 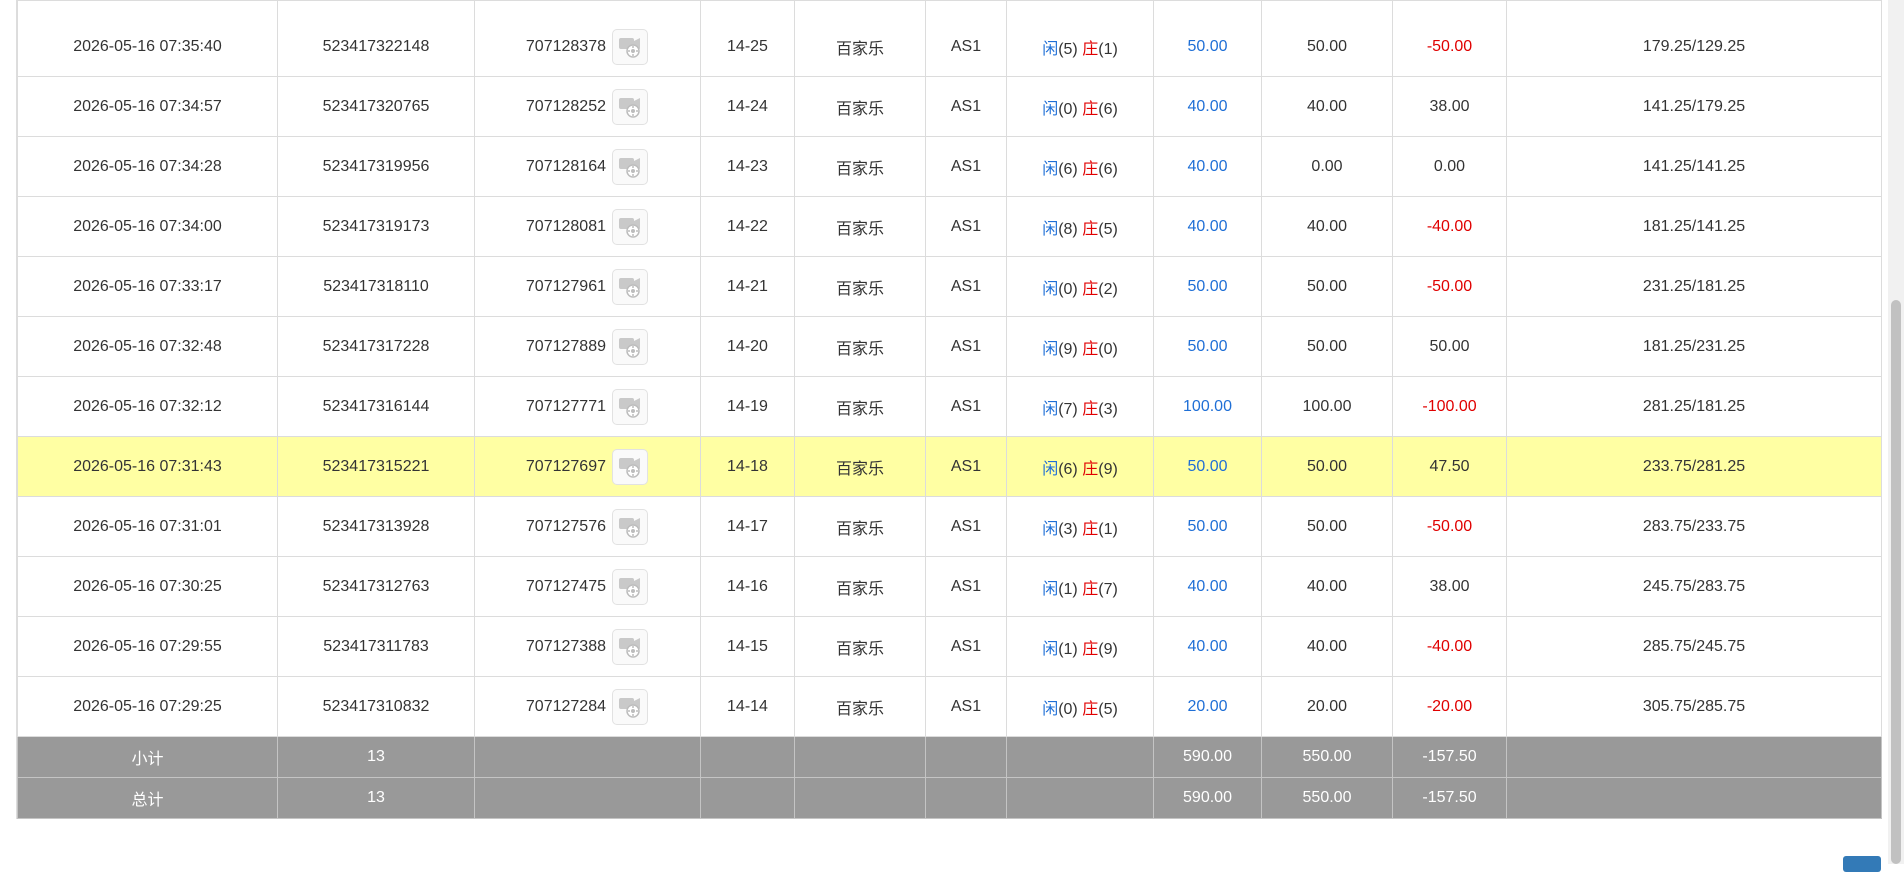 I want to click on win-loss-cell: -40.00, so click(x=1449, y=226).